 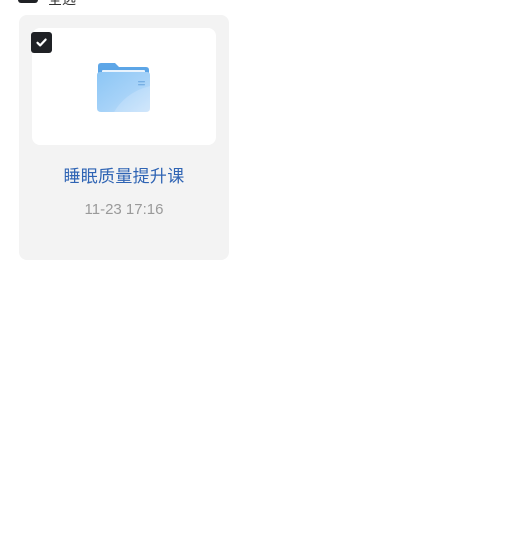 What do you see at coordinates (124, 174) in the screenshot?
I see `file-name: 睡眠质量提升课` at bounding box center [124, 174].